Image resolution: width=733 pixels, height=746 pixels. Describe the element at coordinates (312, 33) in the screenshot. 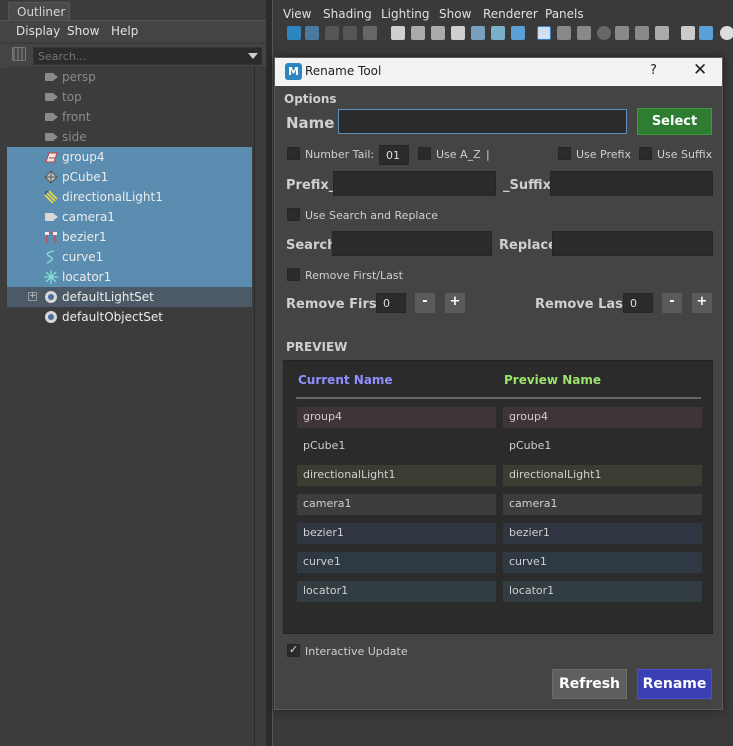

I see `camera-attributes-icon` at that location.